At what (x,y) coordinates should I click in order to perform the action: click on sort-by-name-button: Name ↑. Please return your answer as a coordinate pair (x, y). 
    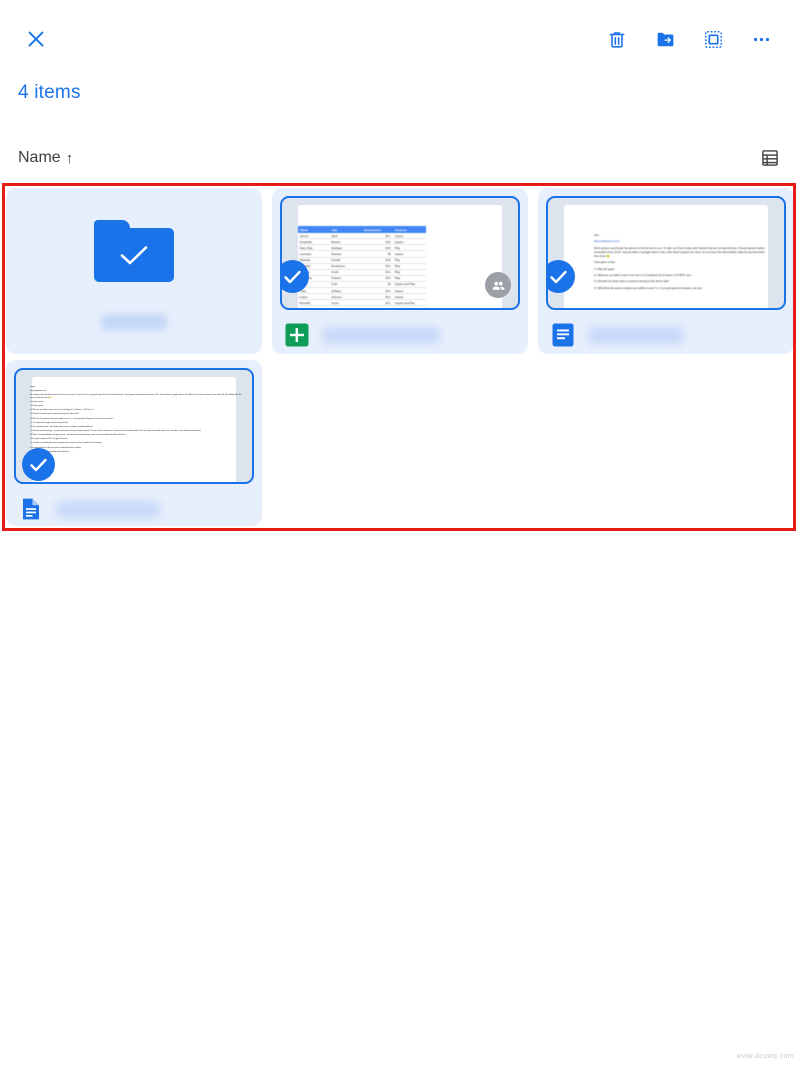
    Looking at the image, I should click on (45, 158).